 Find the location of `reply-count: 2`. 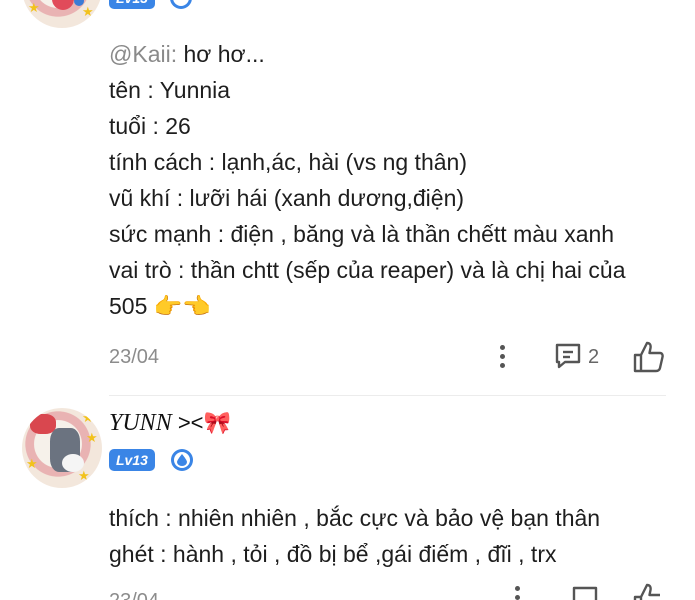

reply-count: 2 is located at coordinates (594, 357).